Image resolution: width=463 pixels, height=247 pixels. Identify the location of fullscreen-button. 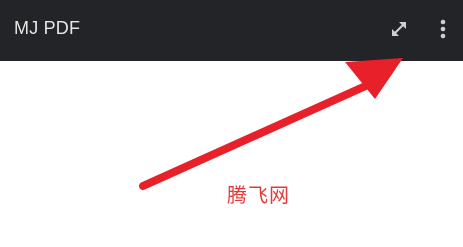
(399, 29).